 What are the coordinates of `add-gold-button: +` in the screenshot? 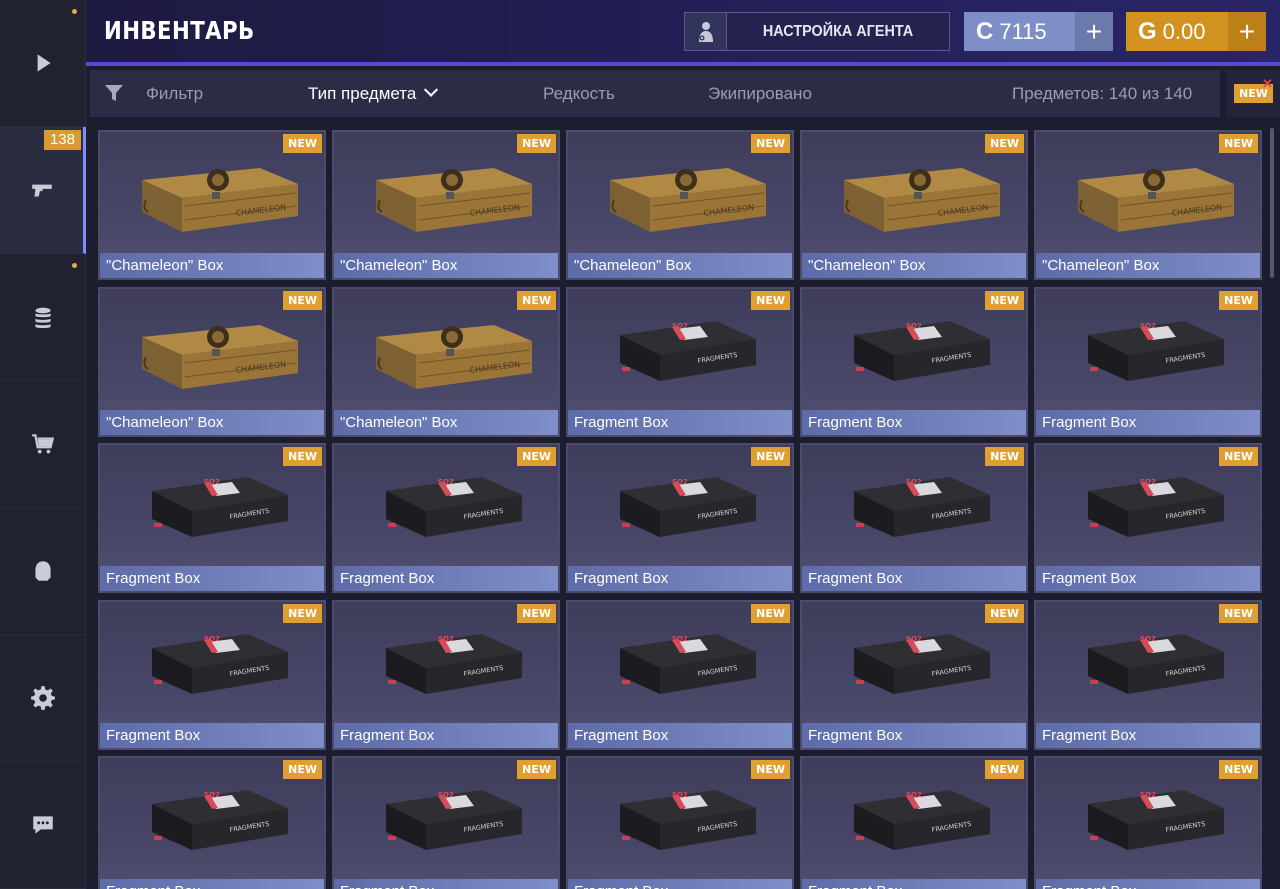 It's located at (1247, 31).